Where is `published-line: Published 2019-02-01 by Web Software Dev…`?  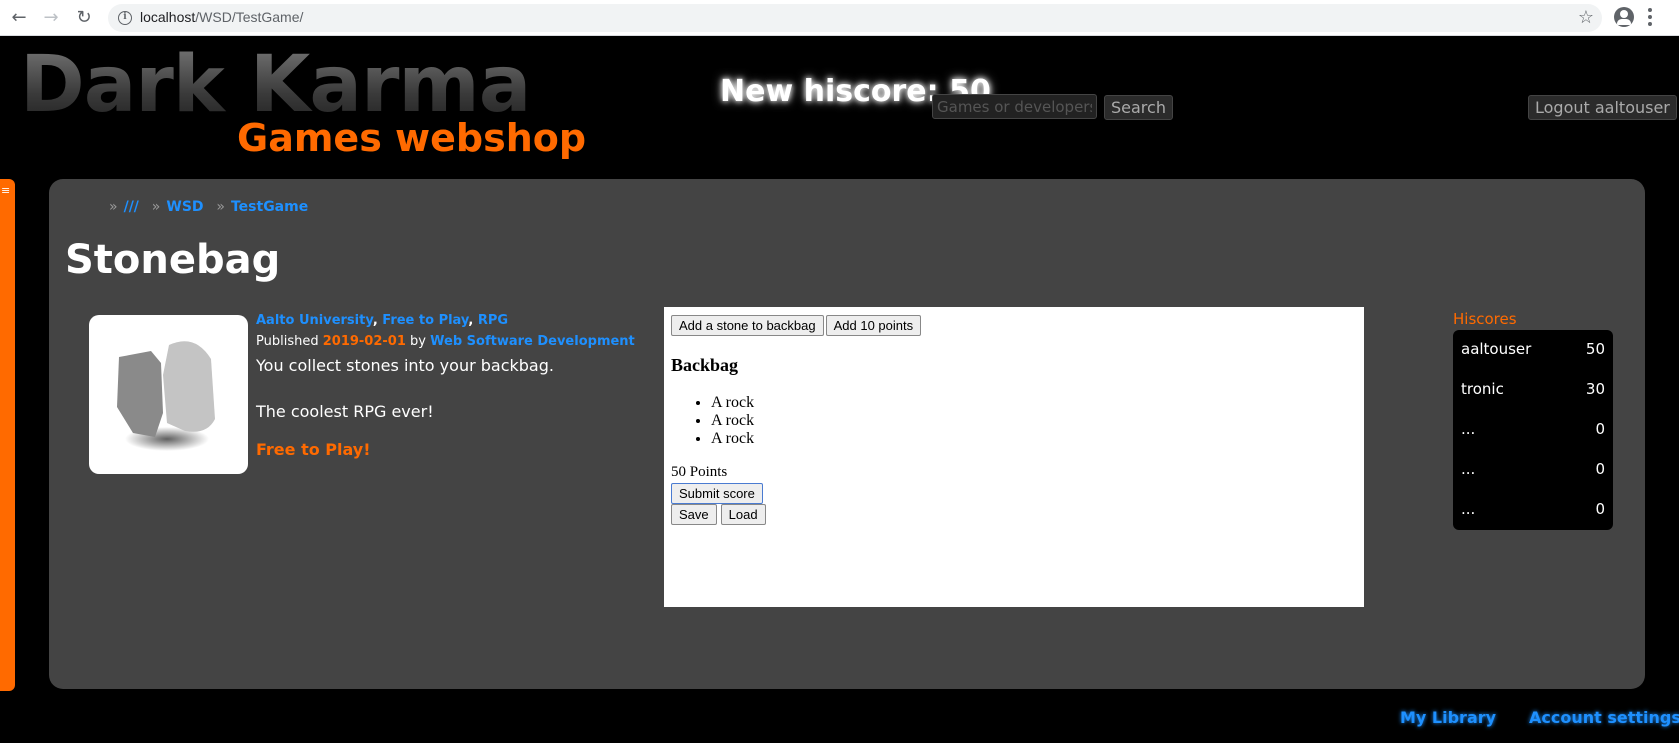
published-line: Published 2019-02-01 by Web Software Dev… is located at coordinates (456, 342).